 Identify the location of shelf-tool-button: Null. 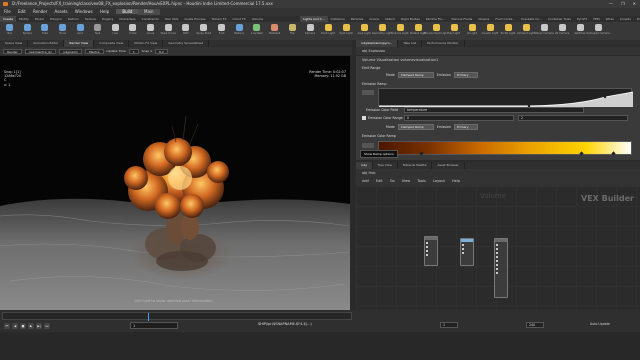
(98, 32).